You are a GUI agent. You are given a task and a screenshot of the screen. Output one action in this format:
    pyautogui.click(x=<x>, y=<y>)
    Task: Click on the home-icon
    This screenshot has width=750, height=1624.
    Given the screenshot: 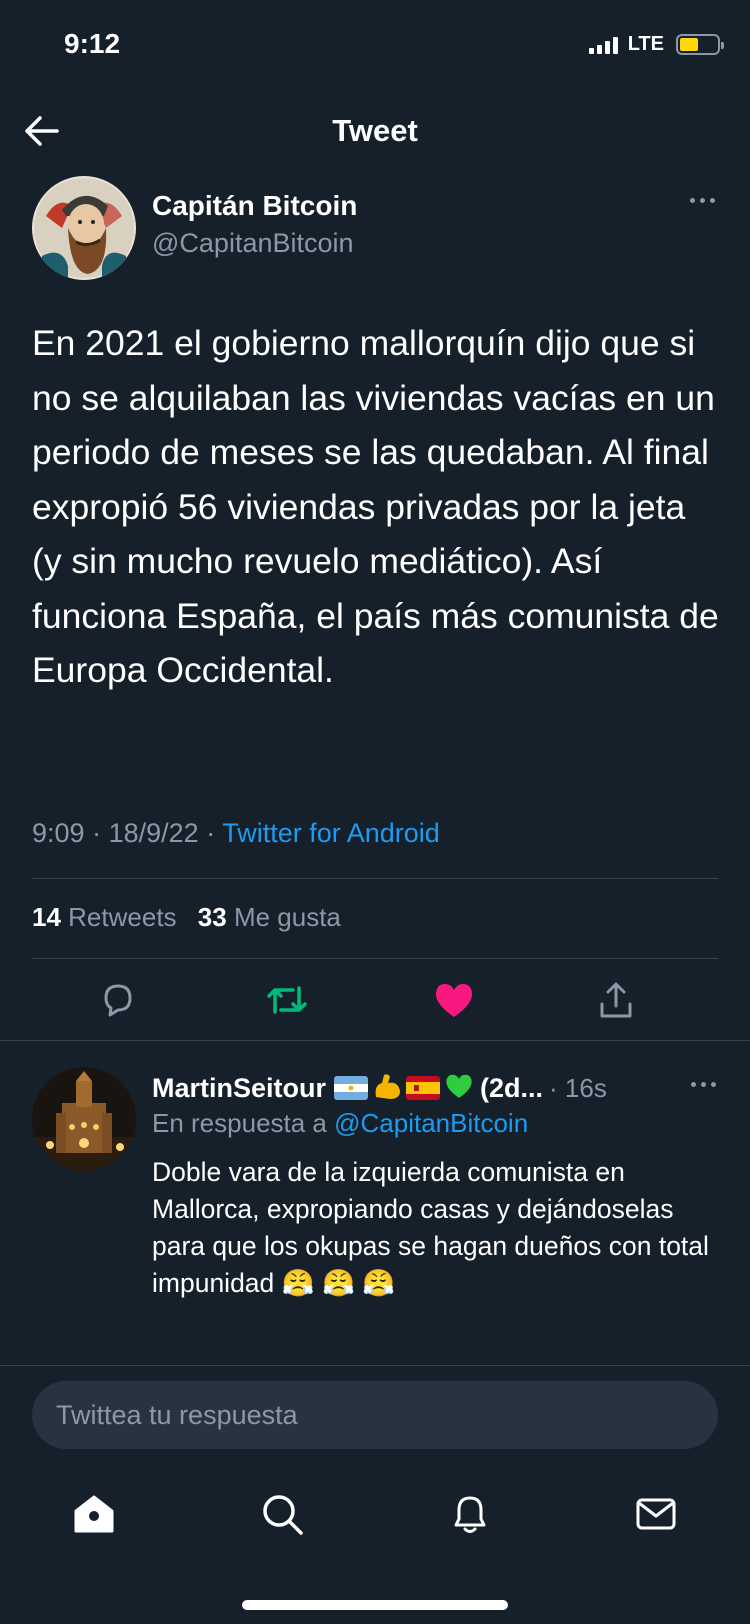 What is the action you would take?
    pyautogui.click(x=94, y=1514)
    